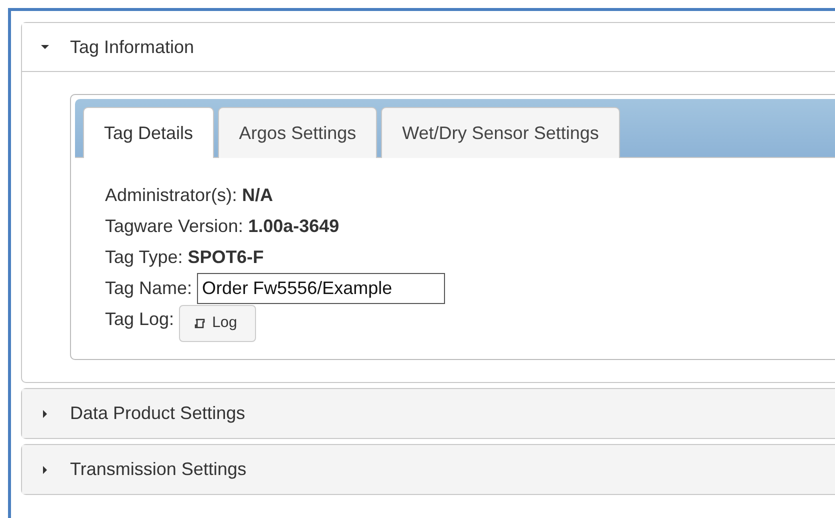  Describe the element at coordinates (500, 132) in the screenshot. I see `tab: Wet/Dry Sensor Settings` at that location.